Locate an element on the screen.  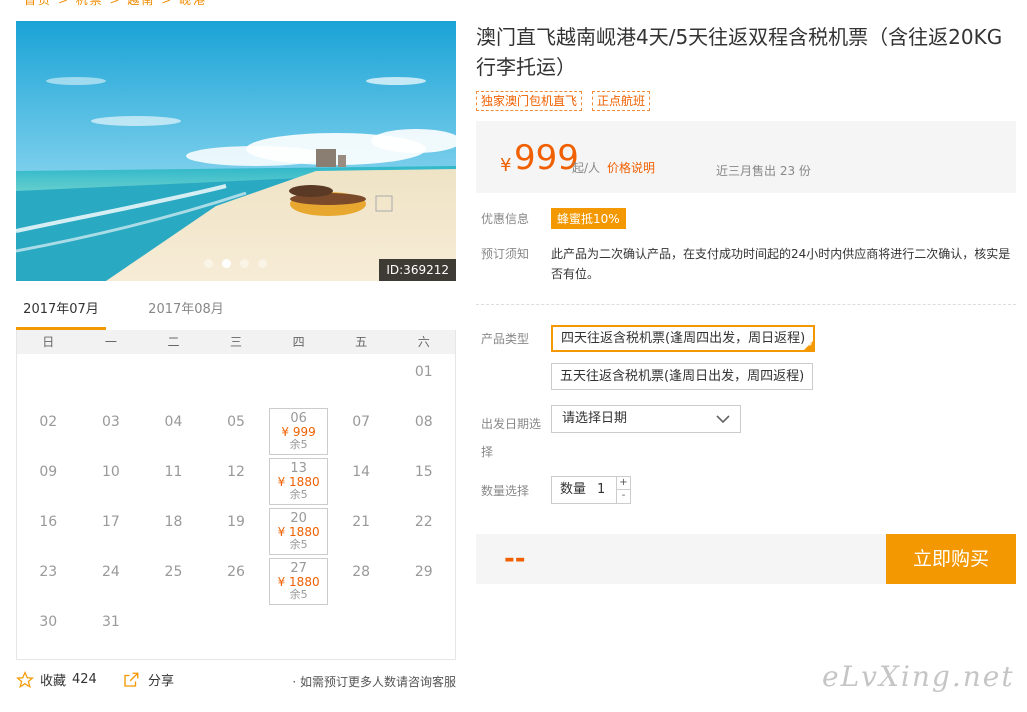
available-date-box: 06 ¥ 999 余5 is located at coordinates (298, 431).